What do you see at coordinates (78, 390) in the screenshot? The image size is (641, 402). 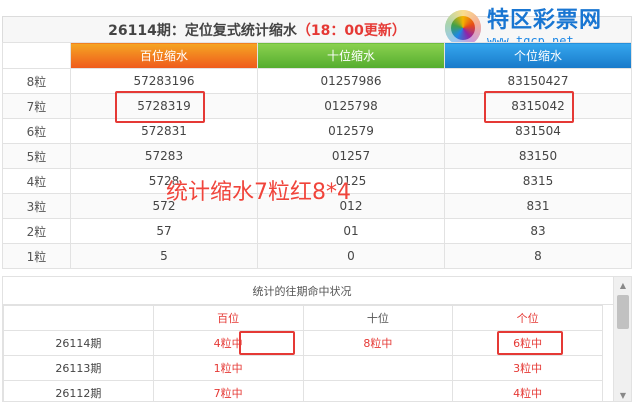 I see `history-period: 26112期` at bounding box center [78, 390].